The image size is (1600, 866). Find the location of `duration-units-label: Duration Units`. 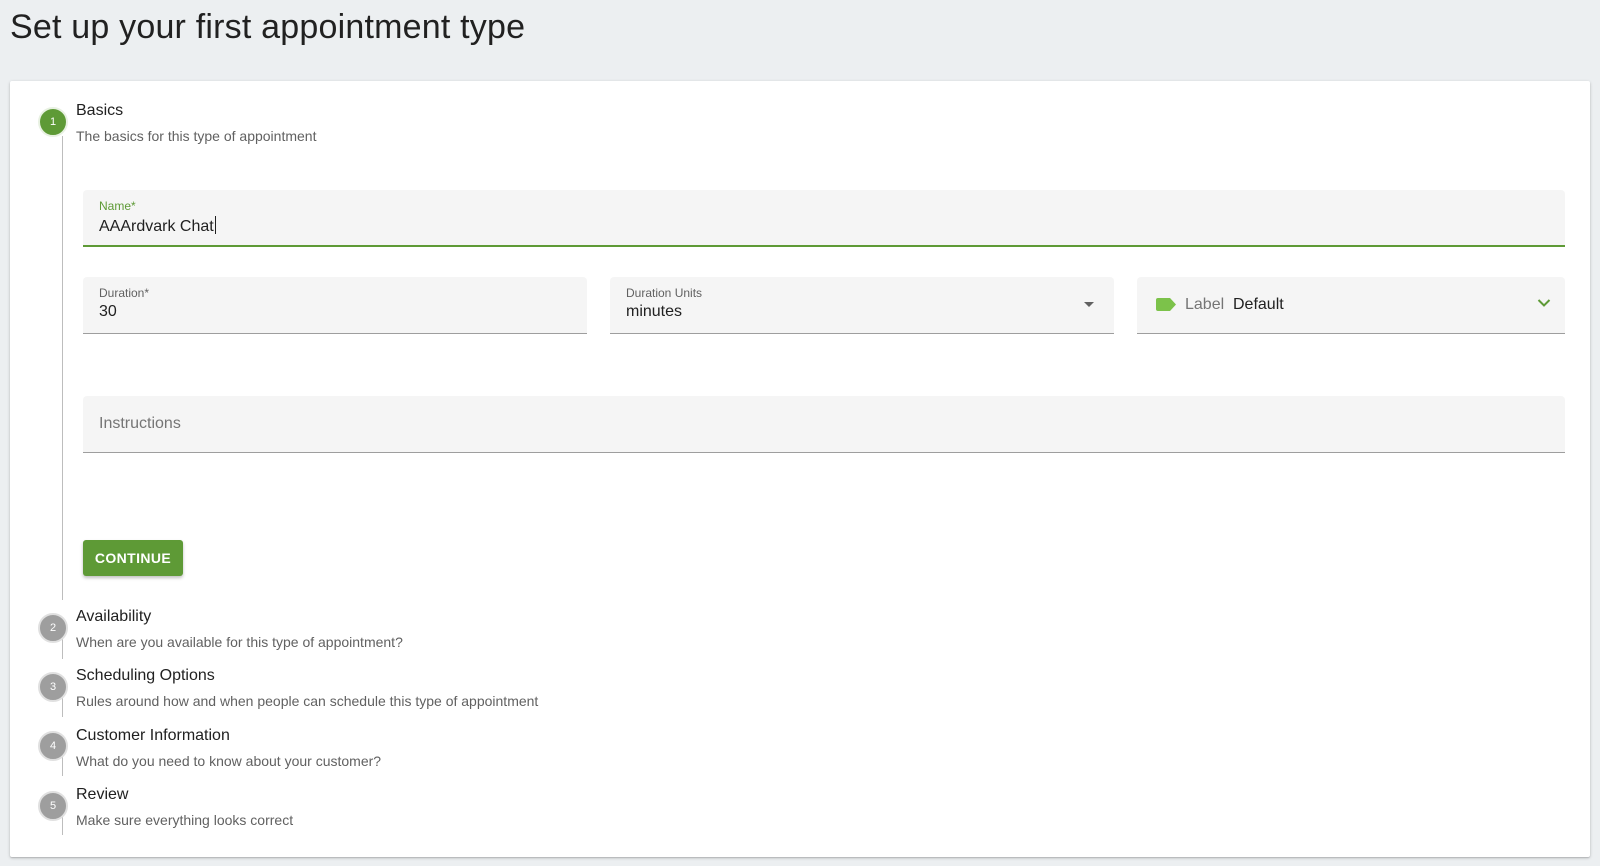

duration-units-label: Duration Units is located at coordinates (664, 293).